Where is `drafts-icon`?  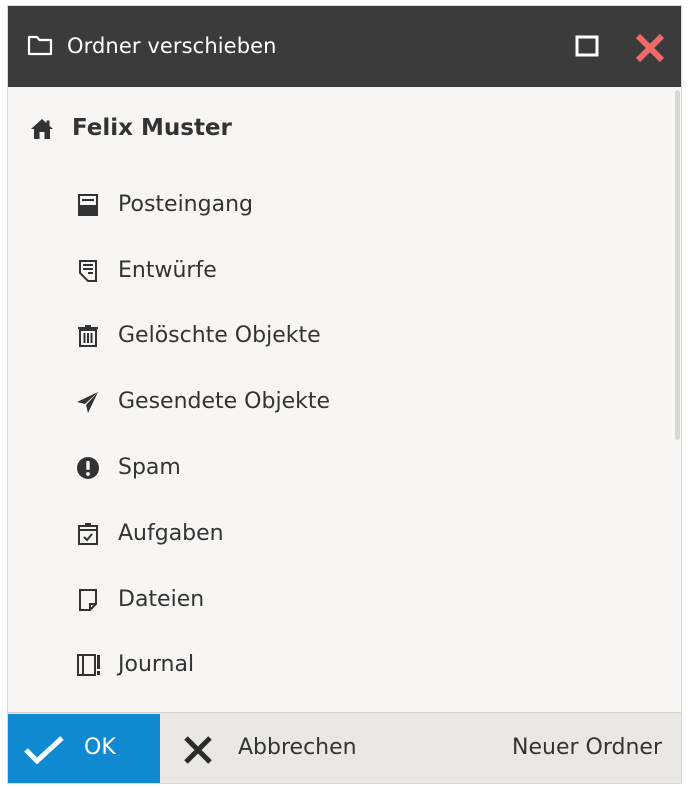 drafts-icon is located at coordinates (88, 271).